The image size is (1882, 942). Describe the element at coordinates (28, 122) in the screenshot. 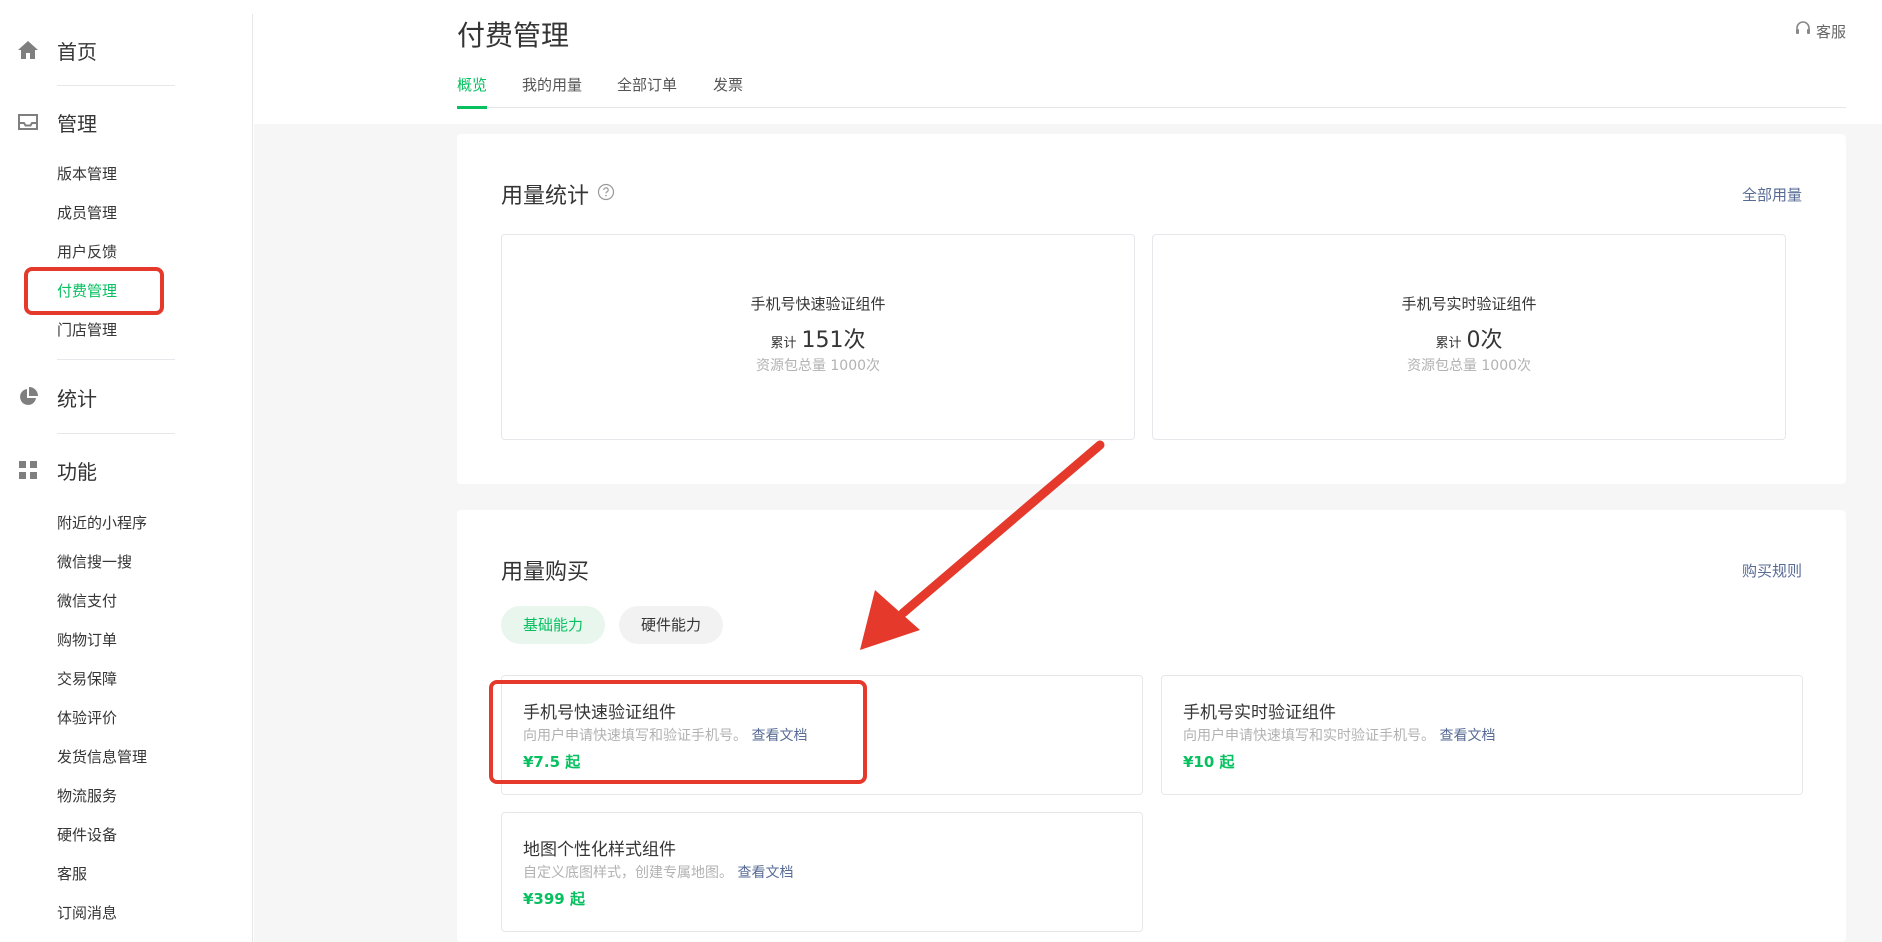

I see `inbox-icon` at that location.